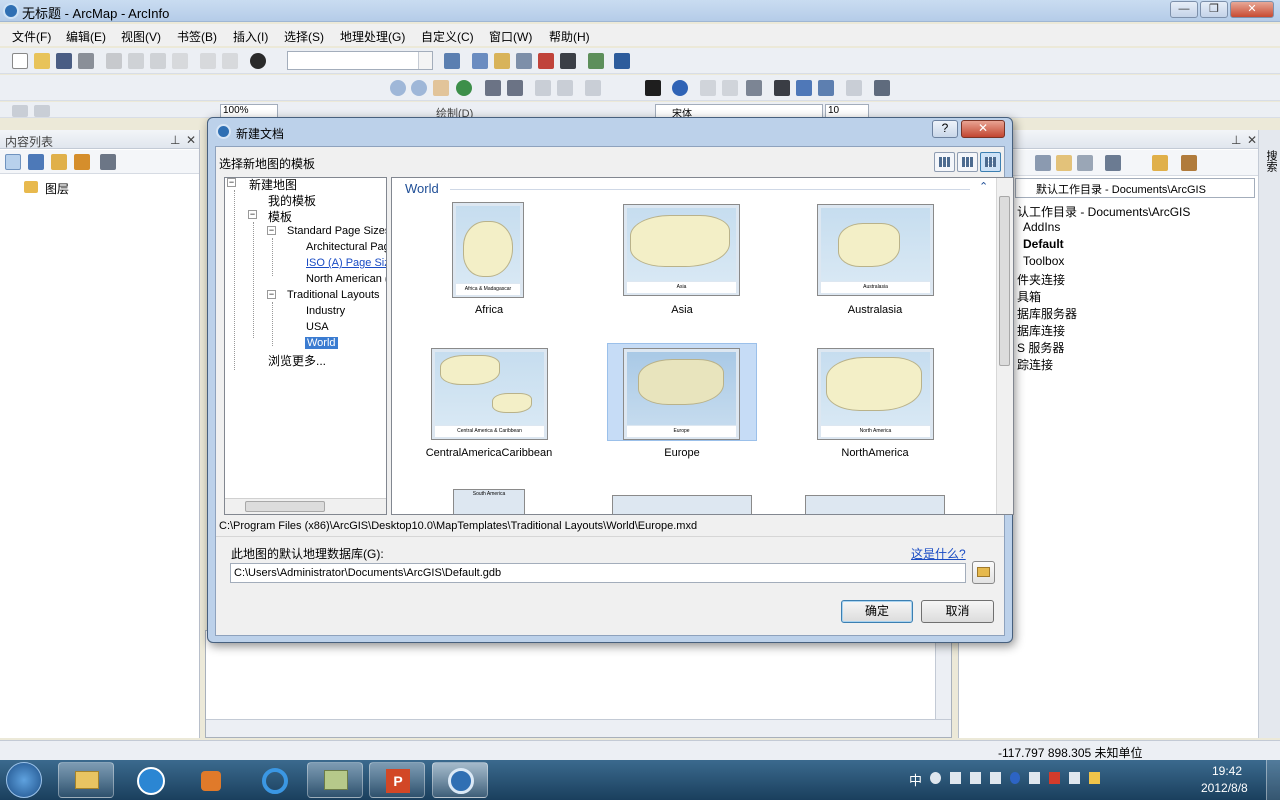 The height and width of the screenshot is (800, 1280). Describe the element at coordinates (141, 36) in the screenshot. I see `menu-view: 视图(V)` at that location.